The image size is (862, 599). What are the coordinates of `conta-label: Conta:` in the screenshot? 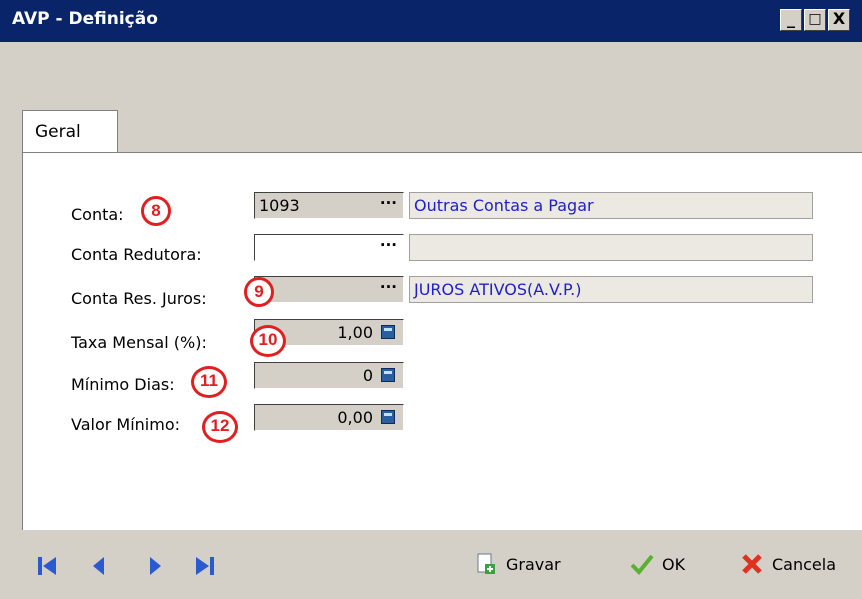 It's located at (97, 214).